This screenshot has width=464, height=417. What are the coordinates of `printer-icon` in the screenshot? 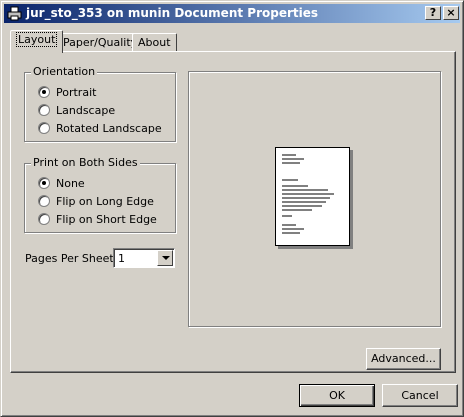 It's located at (14, 13).